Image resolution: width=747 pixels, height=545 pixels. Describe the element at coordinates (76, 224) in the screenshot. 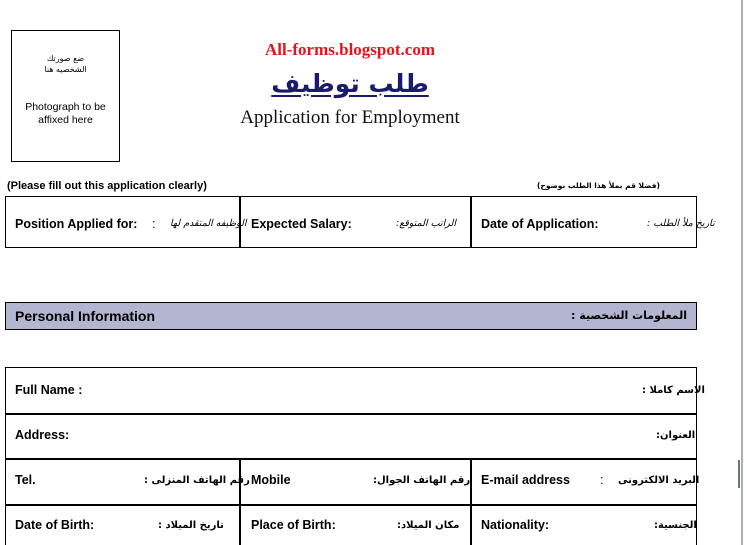

I see `position-applied-for-label: Position Applied for:` at that location.